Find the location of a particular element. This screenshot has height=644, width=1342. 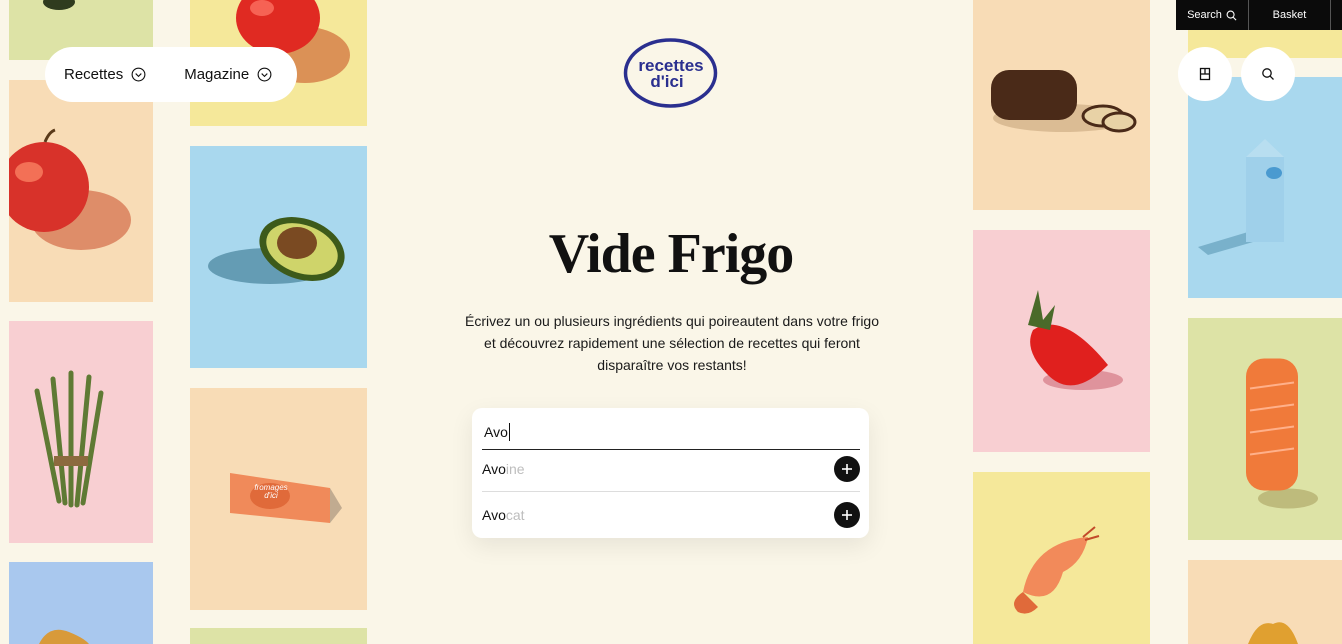

search-button is located at coordinates (1268, 74).